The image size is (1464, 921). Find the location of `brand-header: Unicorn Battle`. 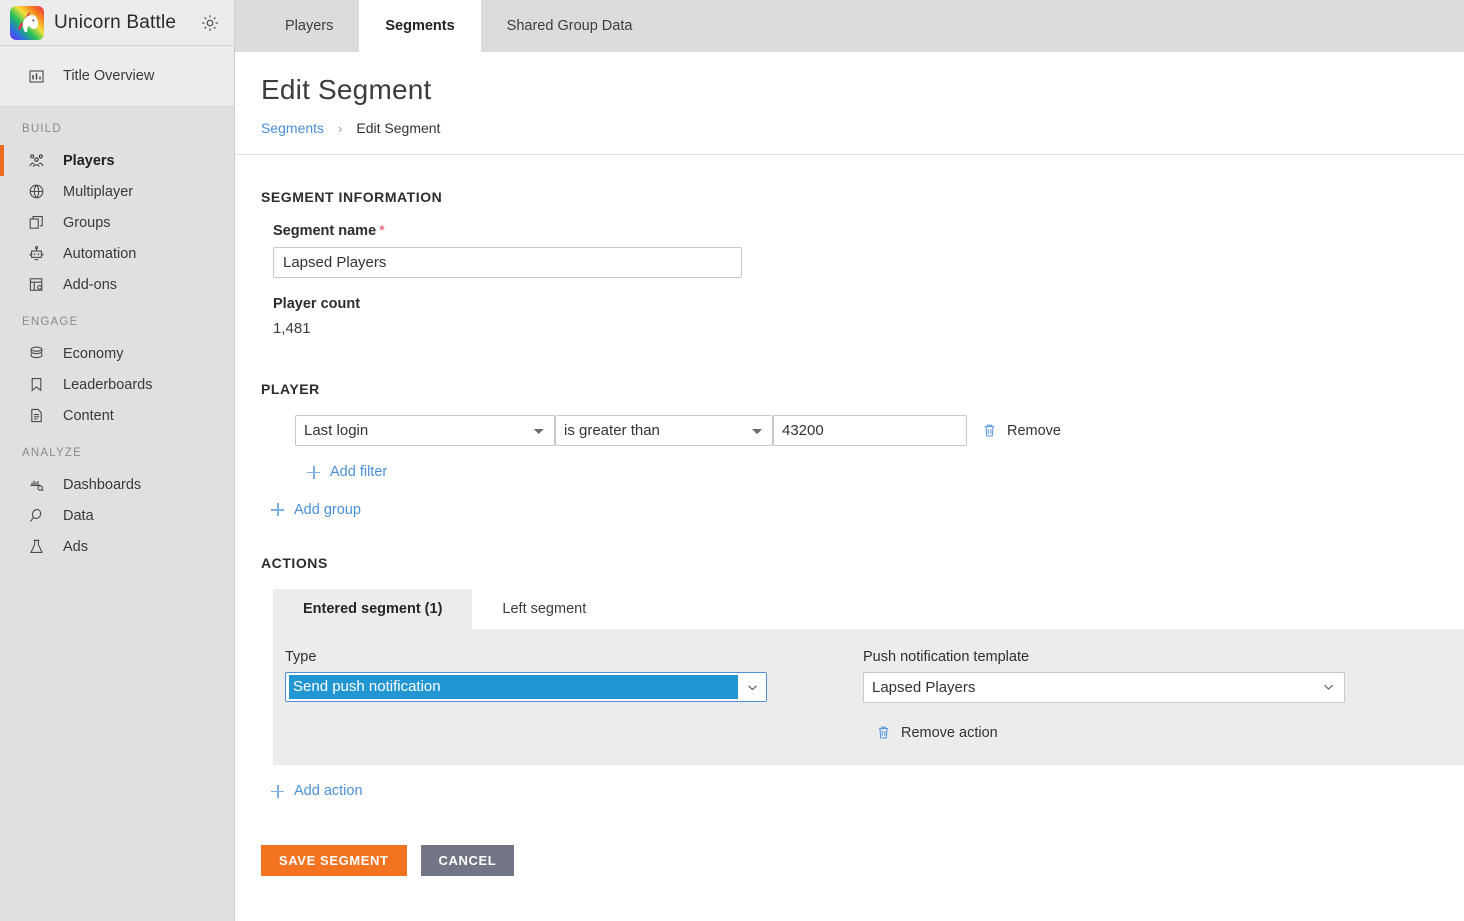

brand-header: Unicorn Battle is located at coordinates (117, 23).